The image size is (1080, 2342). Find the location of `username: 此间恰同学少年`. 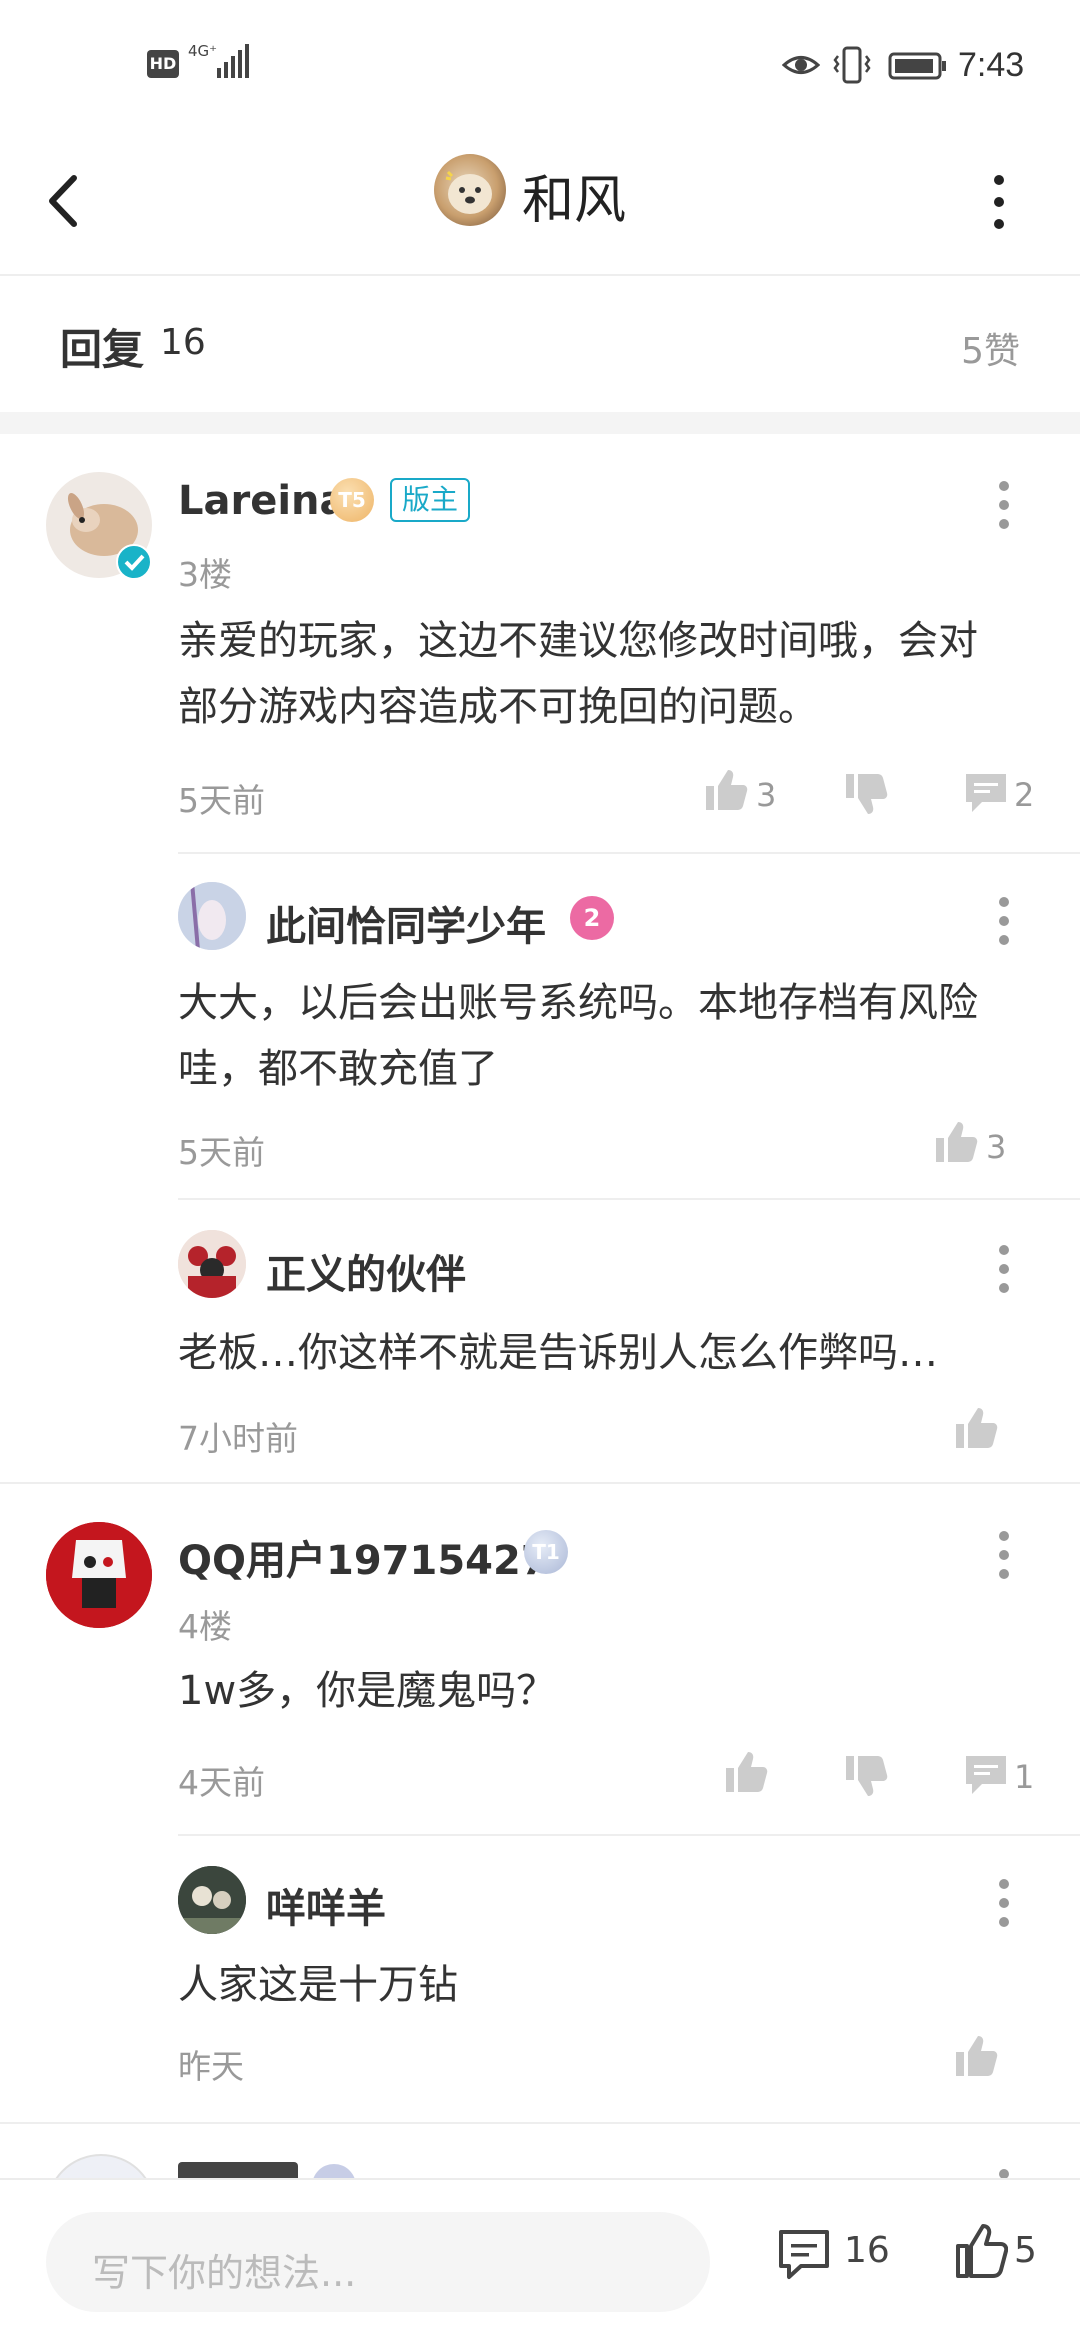

username: 此间恰同学少年 is located at coordinates (406, 923).